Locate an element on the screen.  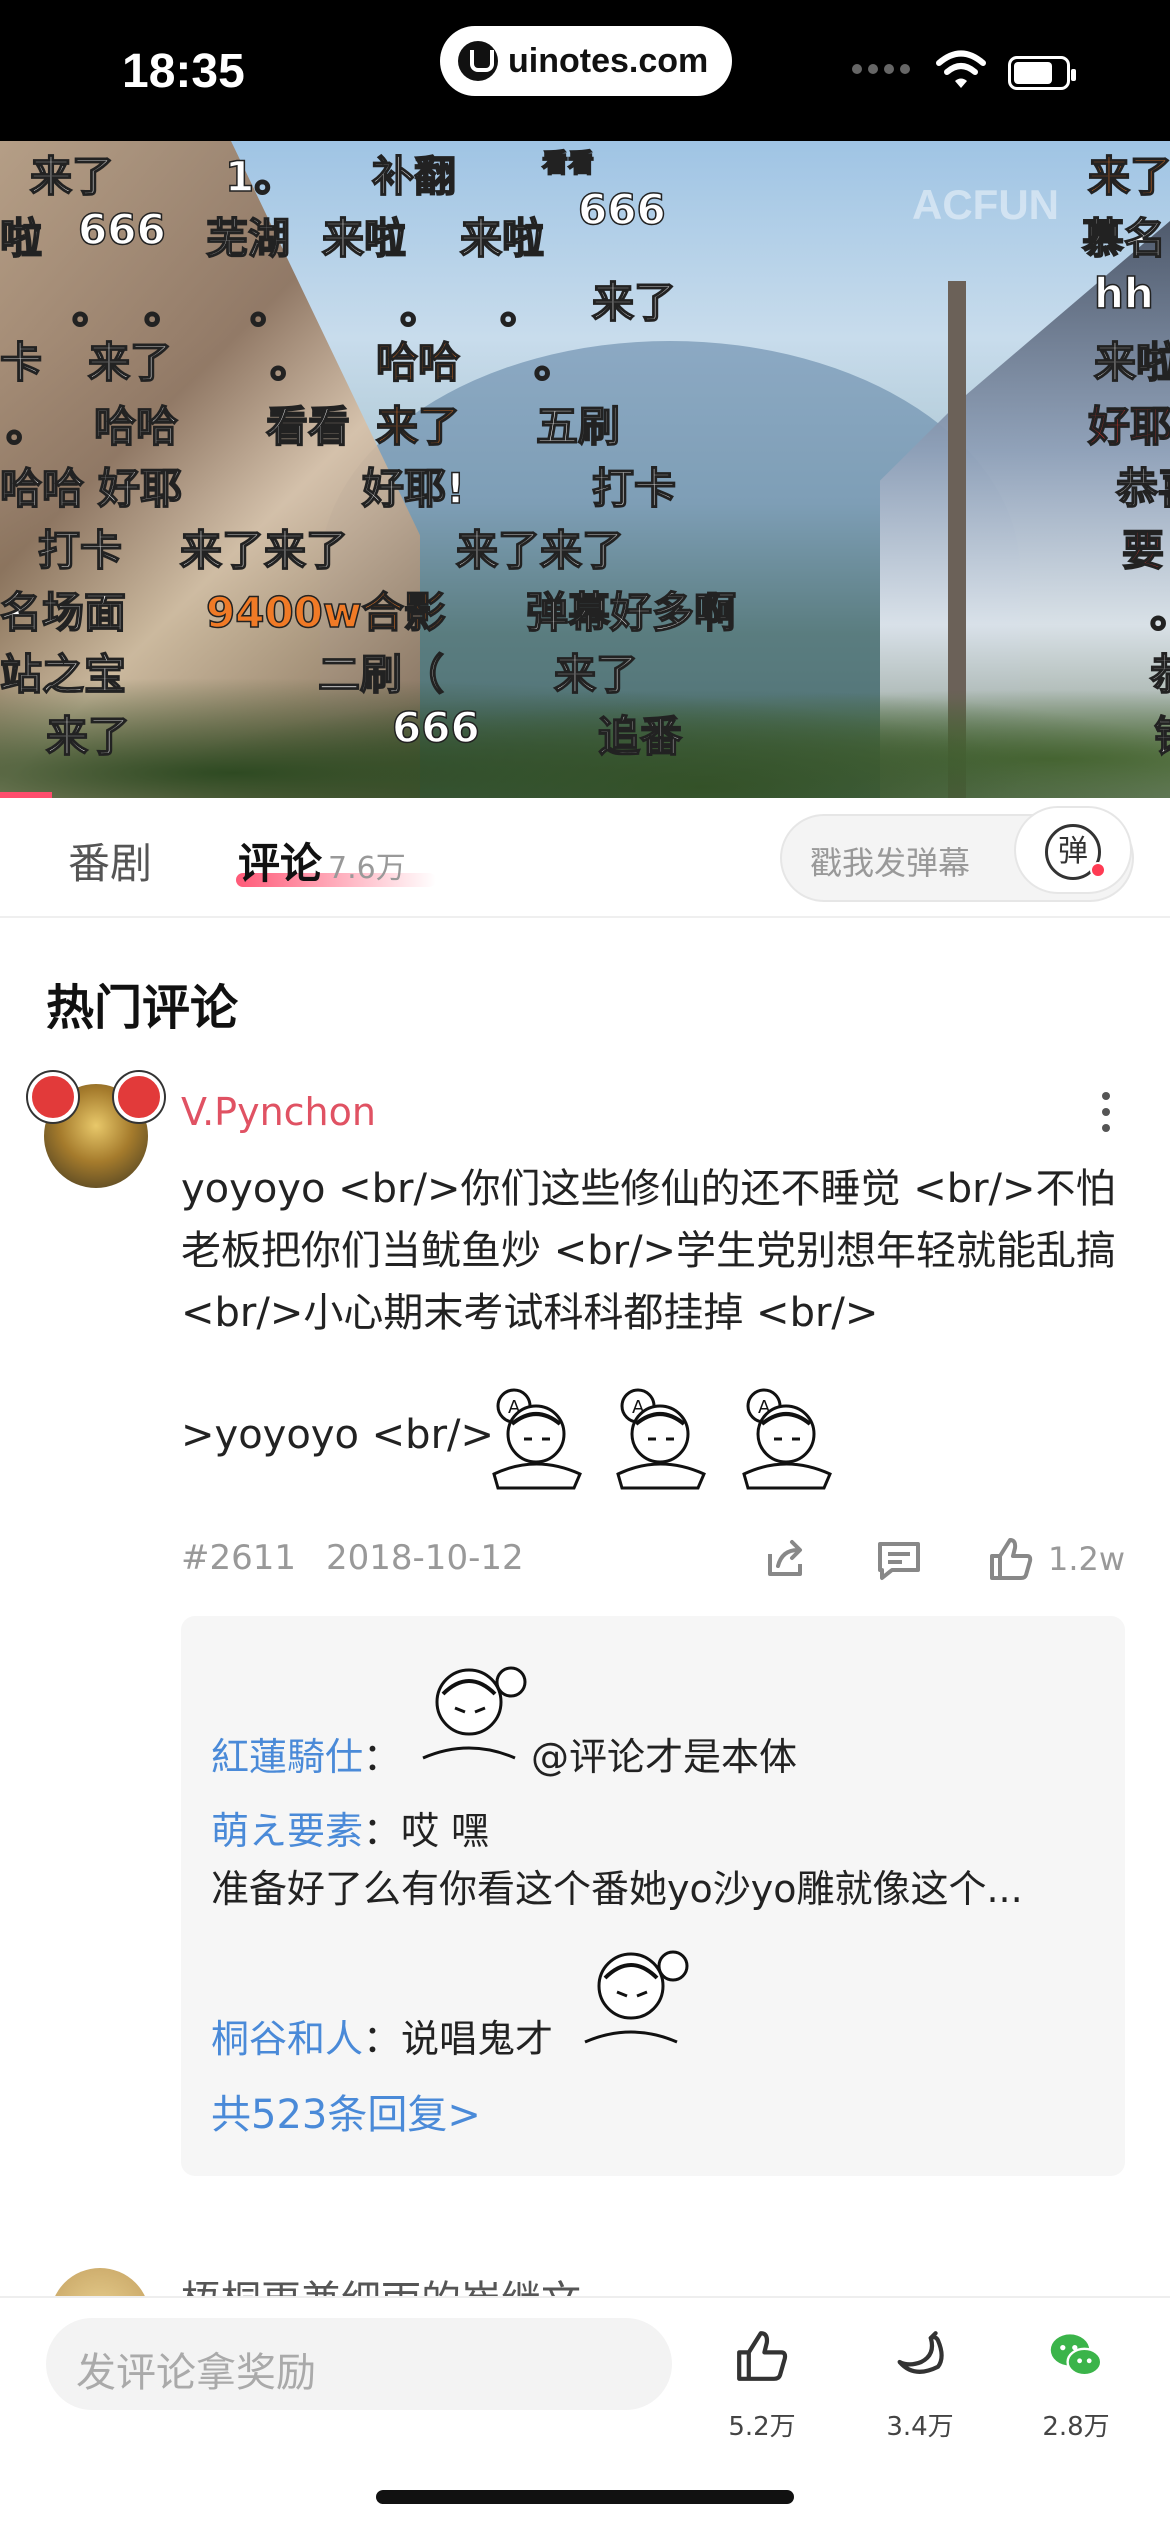
video-watermark: ACFUN is located at coordinates (985, 204).